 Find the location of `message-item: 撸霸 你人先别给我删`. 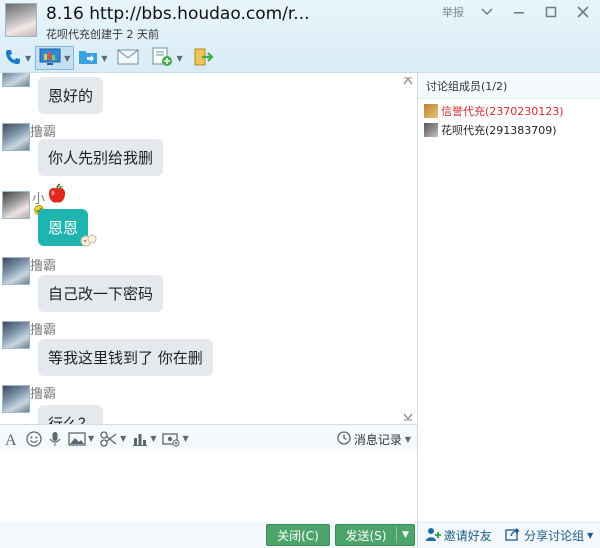

message-item: 撸霸 你人先别给我删 is located at coordinates (208, 149).